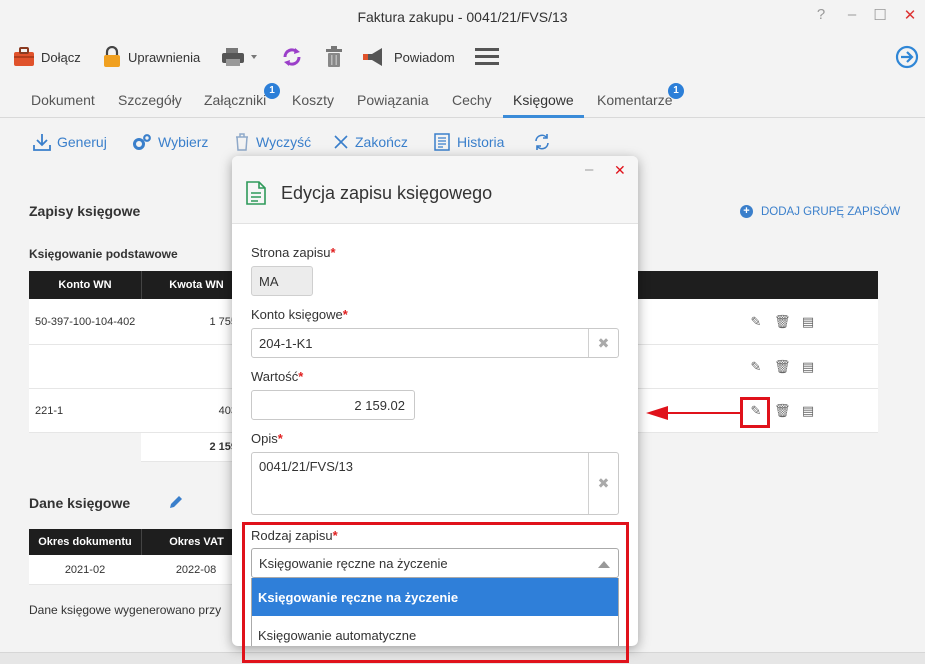 The image size is (925, 664). I want to click on value-field: 2 159.02, so click(333, 405).